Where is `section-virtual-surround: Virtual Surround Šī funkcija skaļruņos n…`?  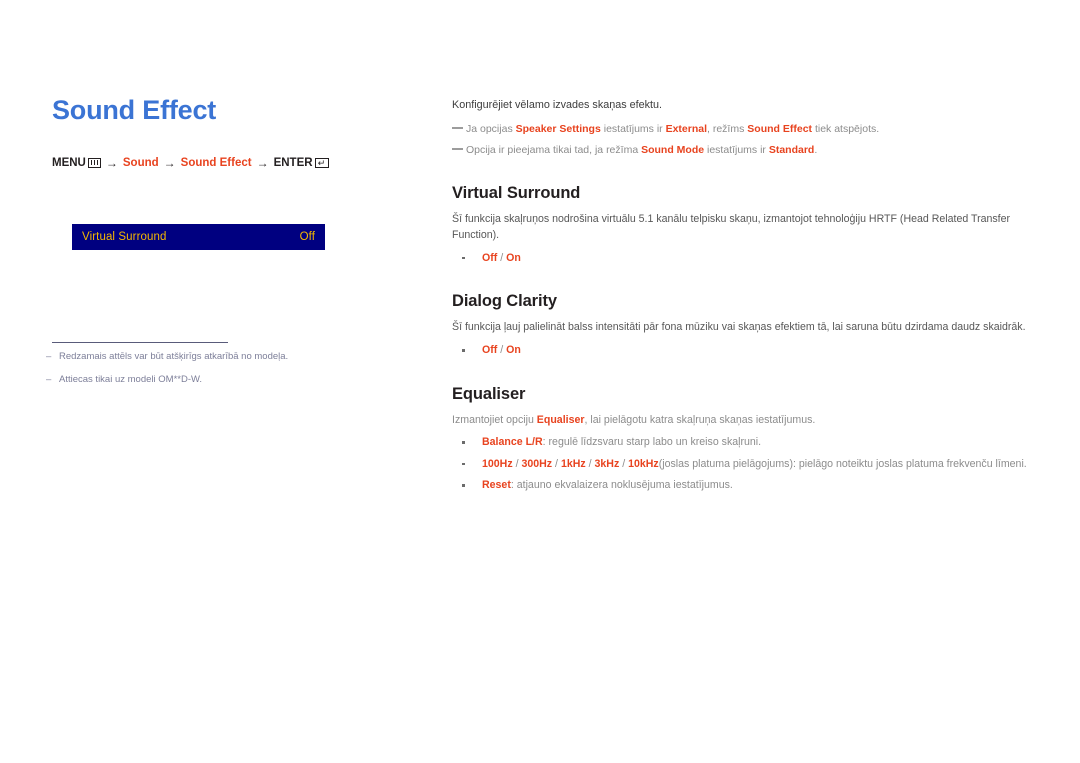 section-virtual-surround: Virtual Surround Šī funkcija skaļruņos n… is located at coordinates (742, 225).